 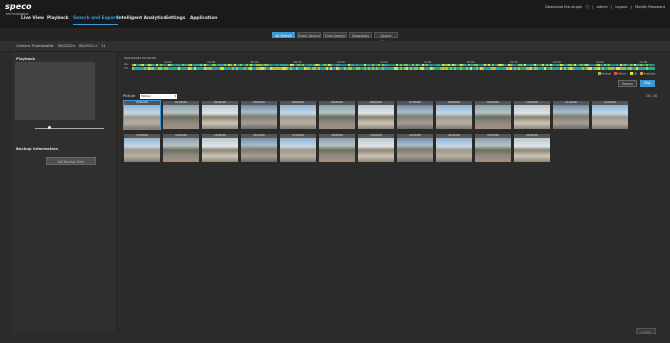 I want to click on playback-slider-track, so click(x=69, y=128).